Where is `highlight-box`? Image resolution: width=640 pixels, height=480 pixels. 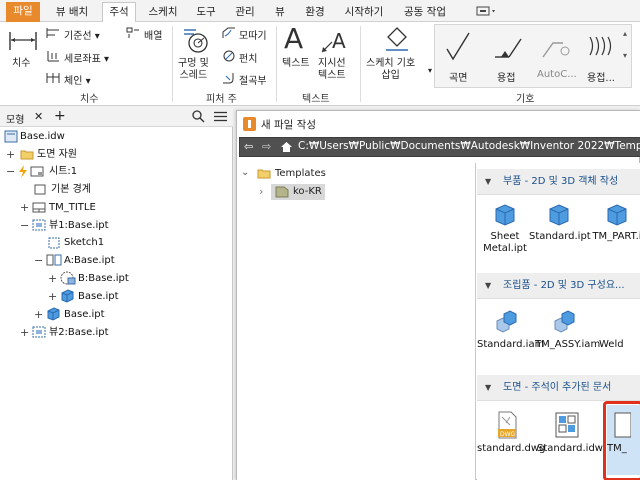
highlight-box is located at coordinates (621, 440).